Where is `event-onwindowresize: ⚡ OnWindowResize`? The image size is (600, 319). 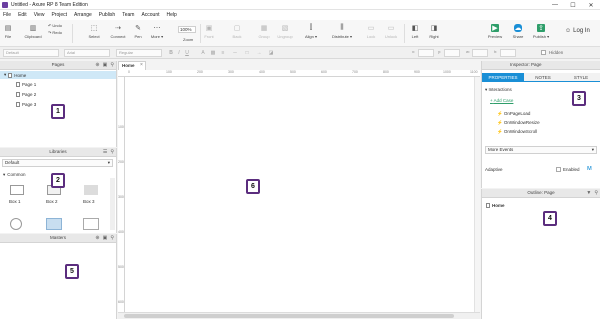 event-onwindowresize: ⚡ OnWindowResize is located at coordinates (518, 123).